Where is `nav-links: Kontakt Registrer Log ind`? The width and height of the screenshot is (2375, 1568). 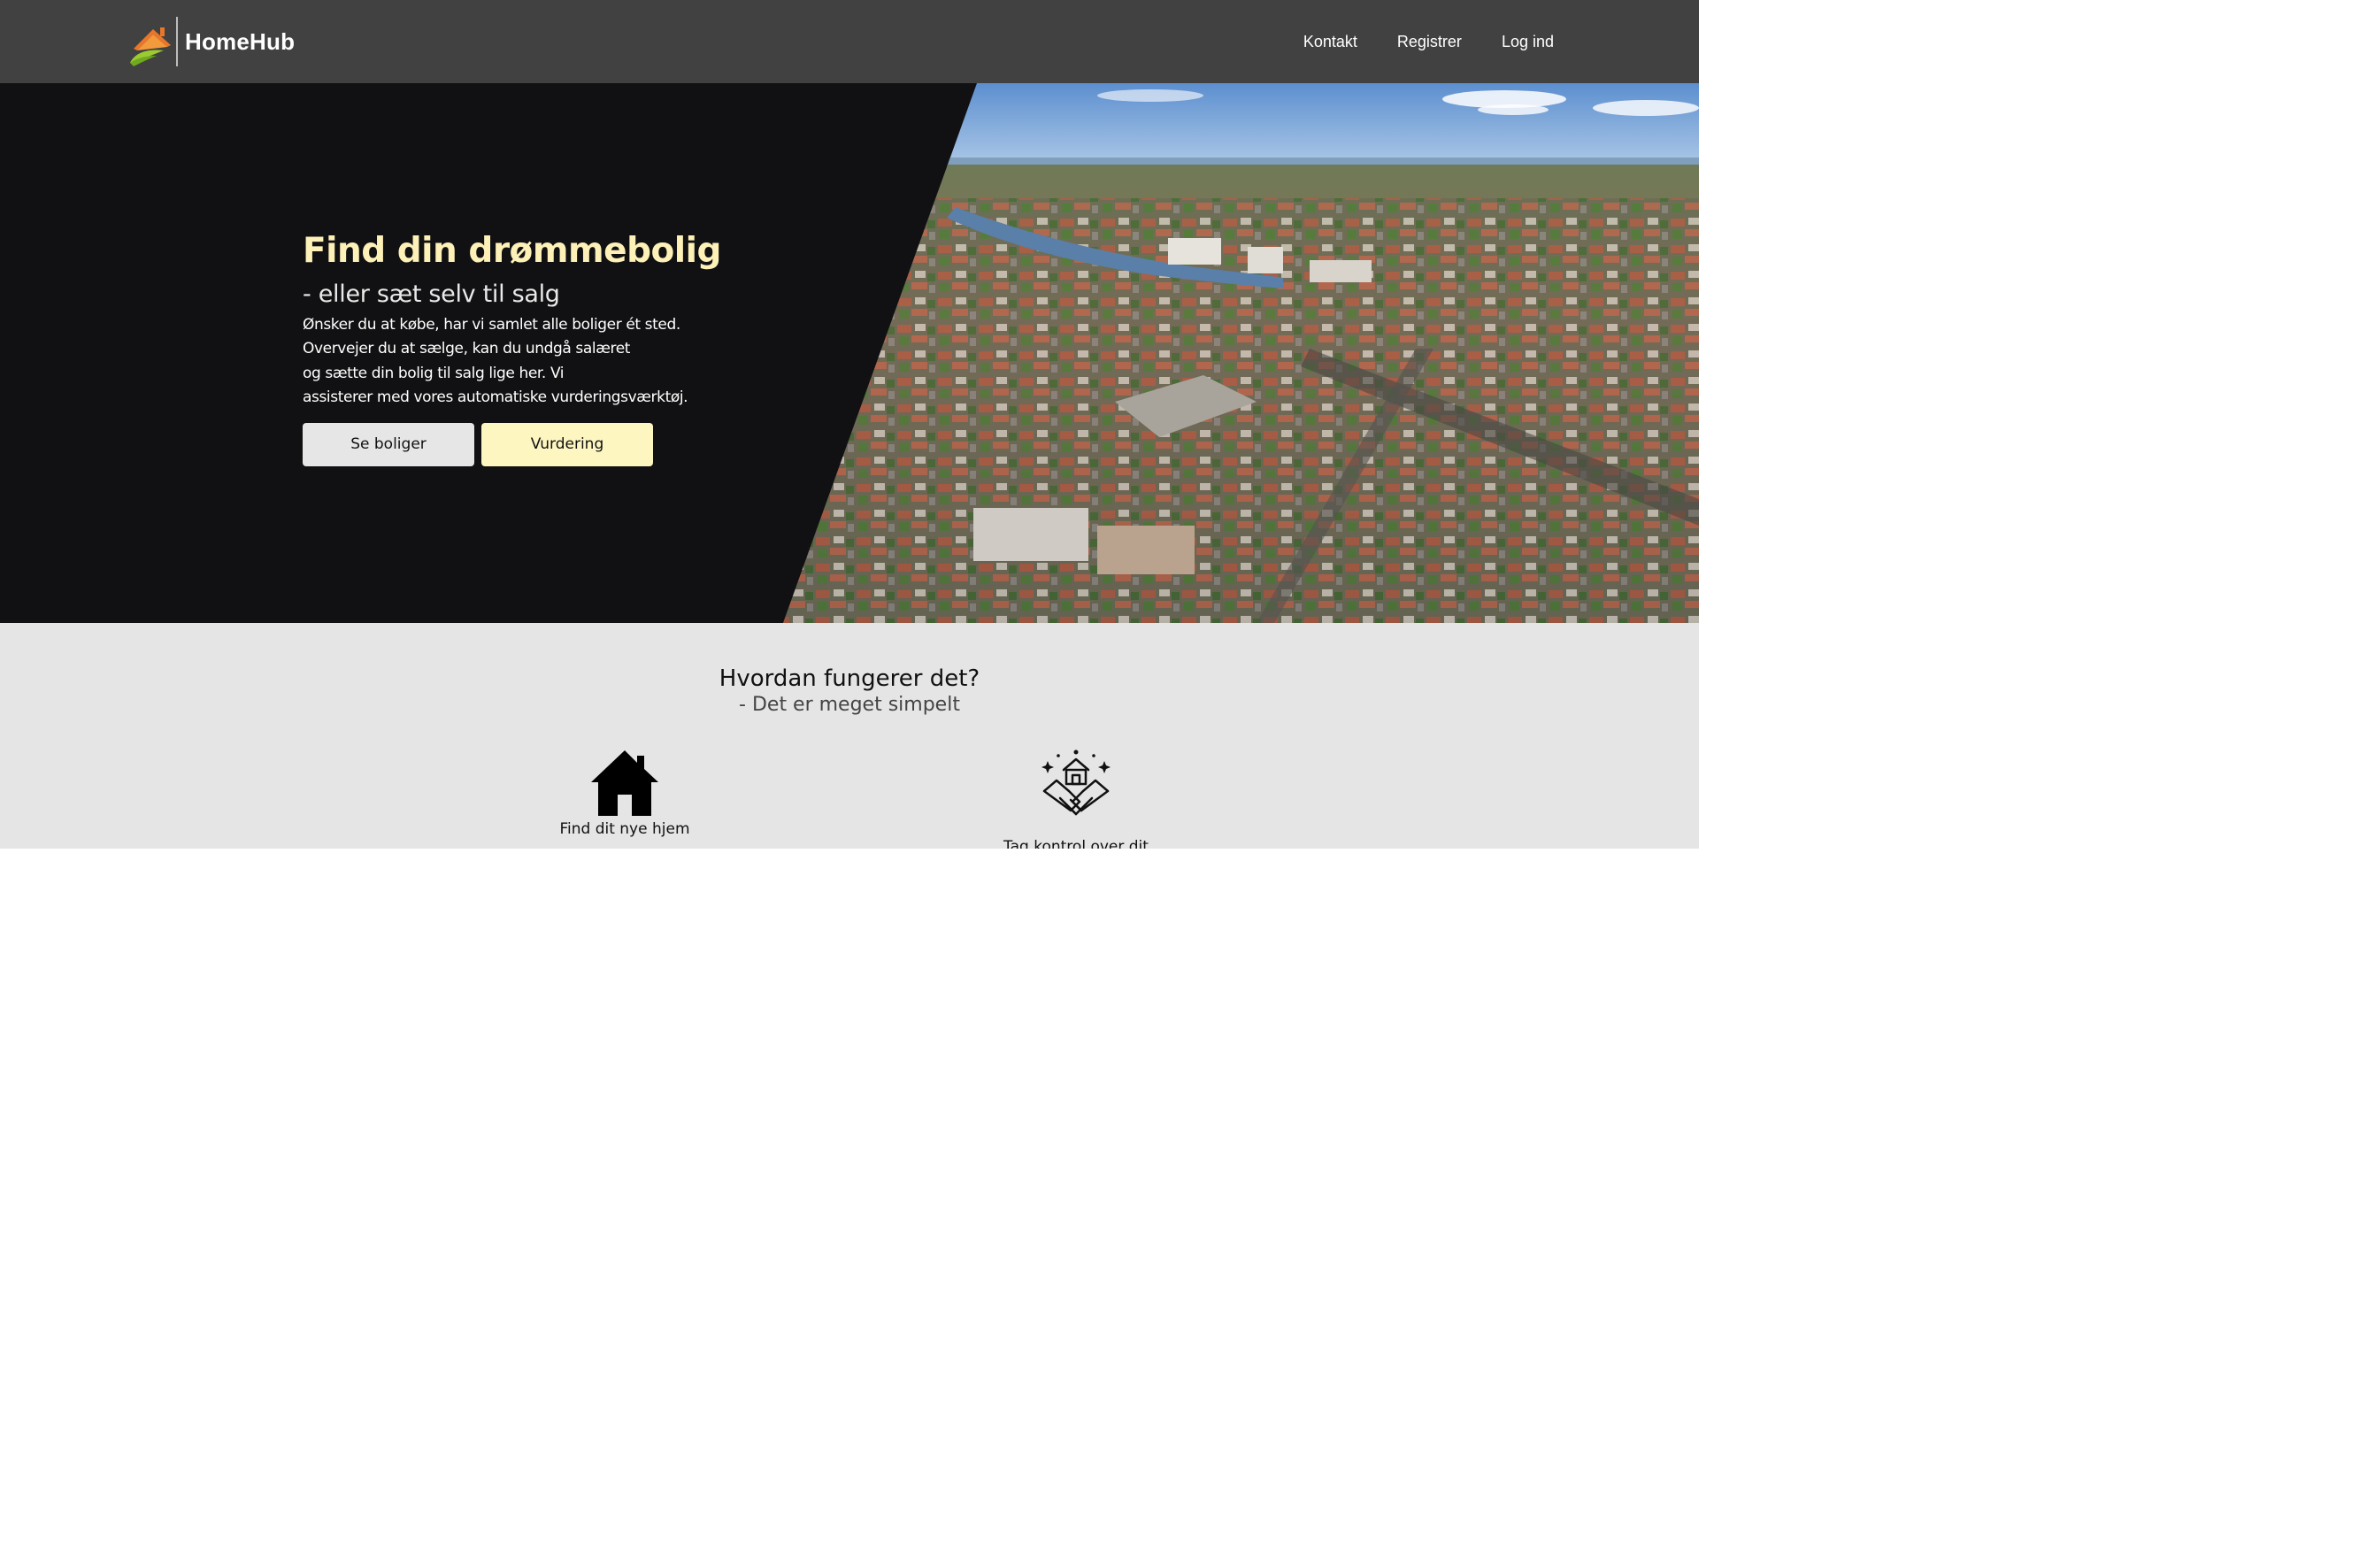 nav-links: Kontakt Registrer Log ind is located at coordinates (1428, 41).